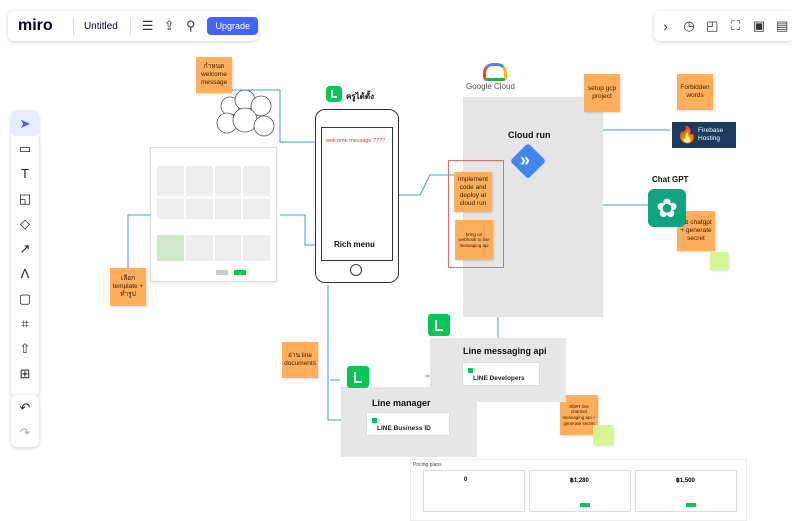 Image resolution: width=792 pixels, height=521 pixels. Describe the element at coordinates (334, 94) in the screenshot. I see `line-logo-icon` at that location.